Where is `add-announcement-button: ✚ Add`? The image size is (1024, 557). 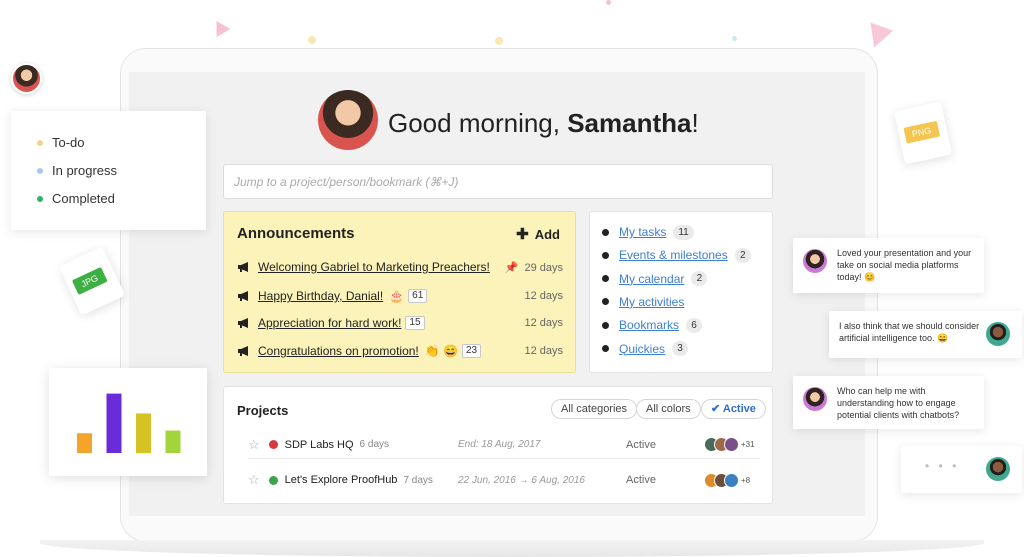 add-announcement-button: ✚ Add is located at coordinates (538, 234).